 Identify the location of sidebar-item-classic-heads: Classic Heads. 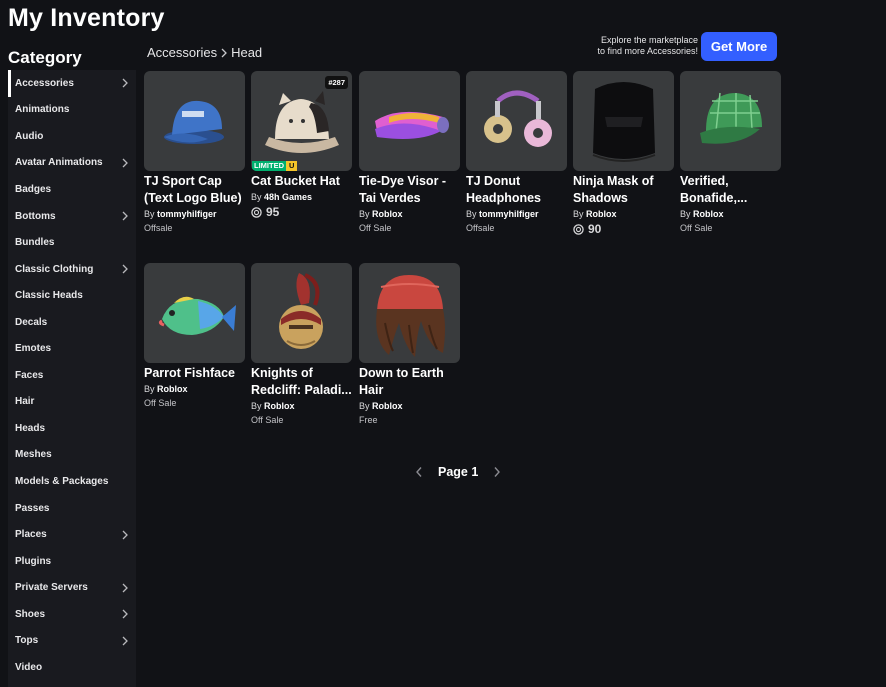
(72, 295).